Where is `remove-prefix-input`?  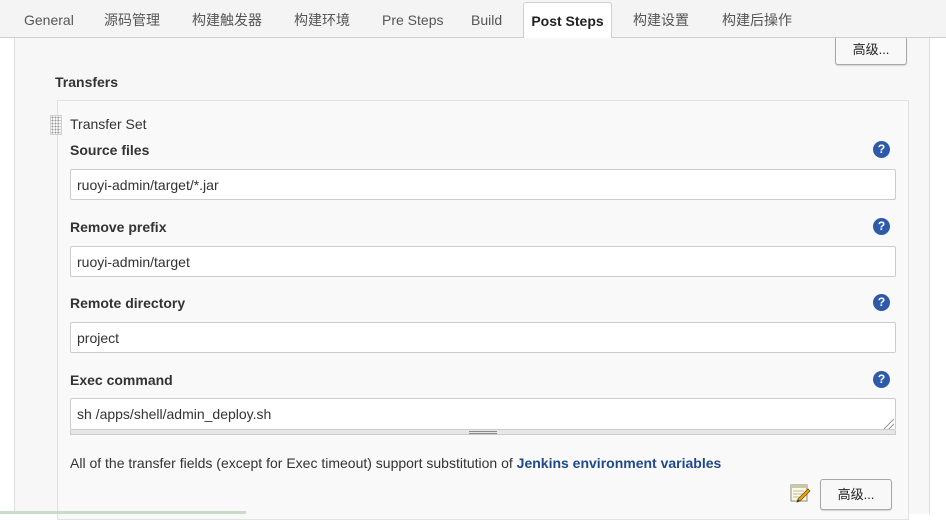
remove-prefix-input is located at coordinates (483, 261).